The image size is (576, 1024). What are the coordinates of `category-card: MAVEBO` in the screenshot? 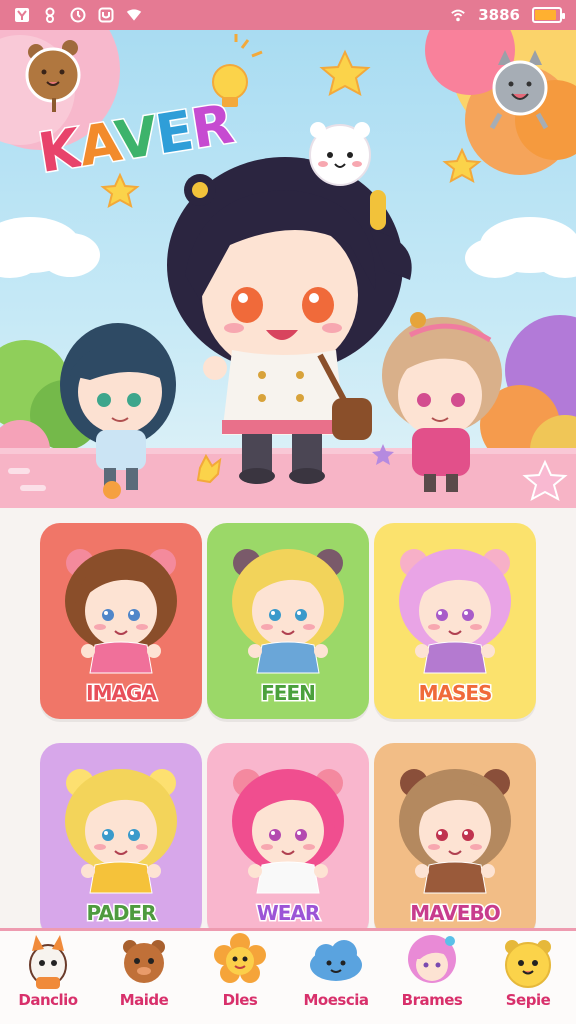 It's located at (455, 841).